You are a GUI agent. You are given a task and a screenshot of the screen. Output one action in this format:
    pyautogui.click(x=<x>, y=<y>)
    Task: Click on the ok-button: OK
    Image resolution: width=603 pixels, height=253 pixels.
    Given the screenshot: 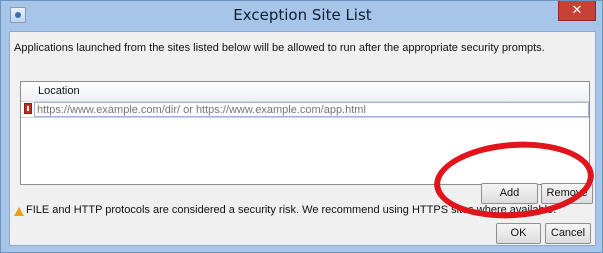 What is the action you would take?
    pyautogui.click(x=518, y=233)
    